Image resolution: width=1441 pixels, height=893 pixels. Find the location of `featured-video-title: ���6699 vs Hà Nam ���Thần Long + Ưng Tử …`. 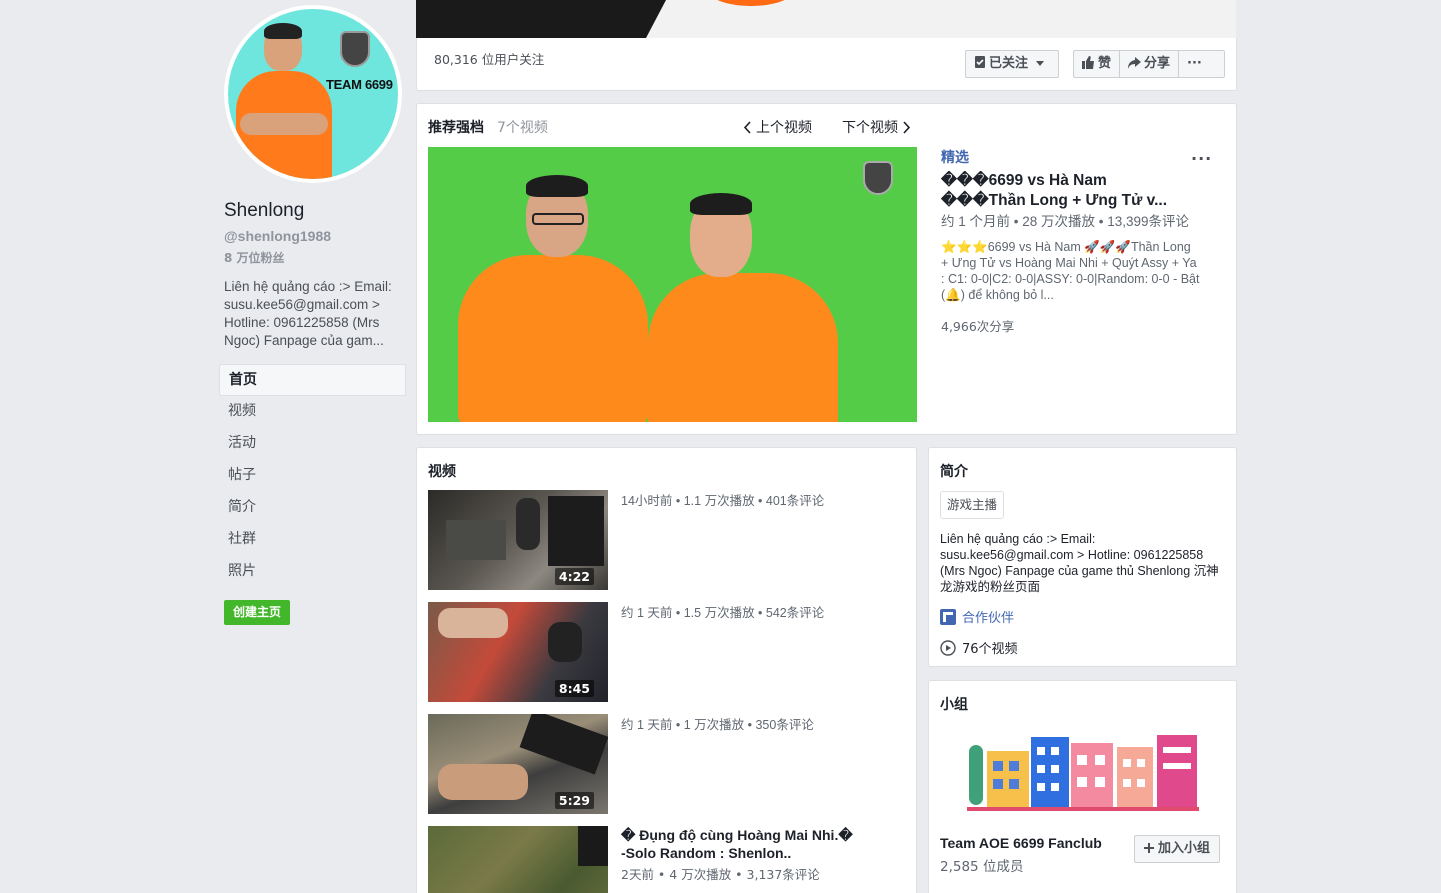

featured-video-title: ���6699 vs Hà Nam ���Thần Long + Ưng Tử … is located at coordinates (1066, 191).